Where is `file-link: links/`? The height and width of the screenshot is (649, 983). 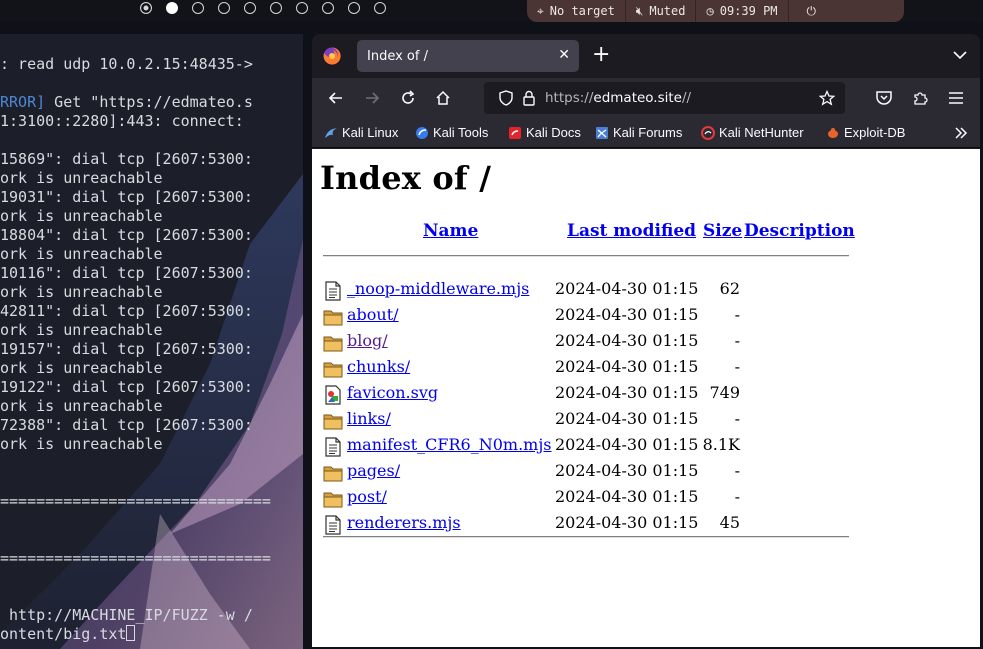
file-link: links/ is located at coordinates (369, 418).